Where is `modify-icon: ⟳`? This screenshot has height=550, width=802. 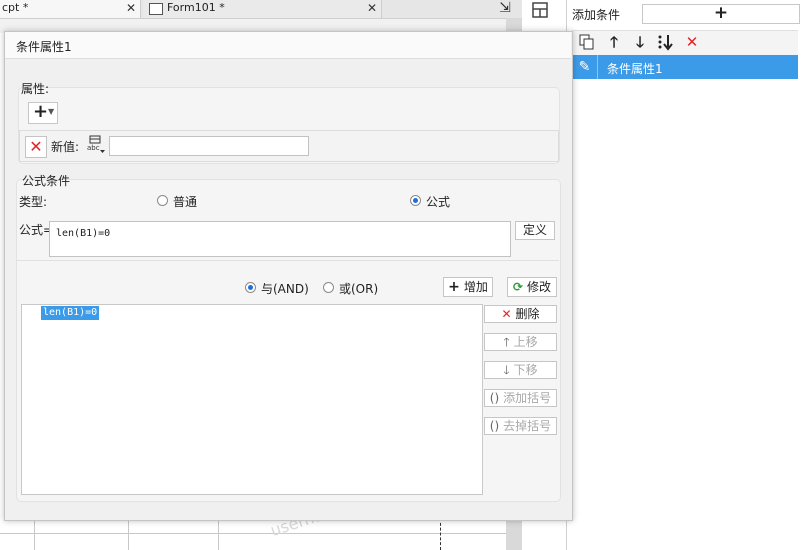
modify-icon: ⟳ is located at coordinates (518, 287).